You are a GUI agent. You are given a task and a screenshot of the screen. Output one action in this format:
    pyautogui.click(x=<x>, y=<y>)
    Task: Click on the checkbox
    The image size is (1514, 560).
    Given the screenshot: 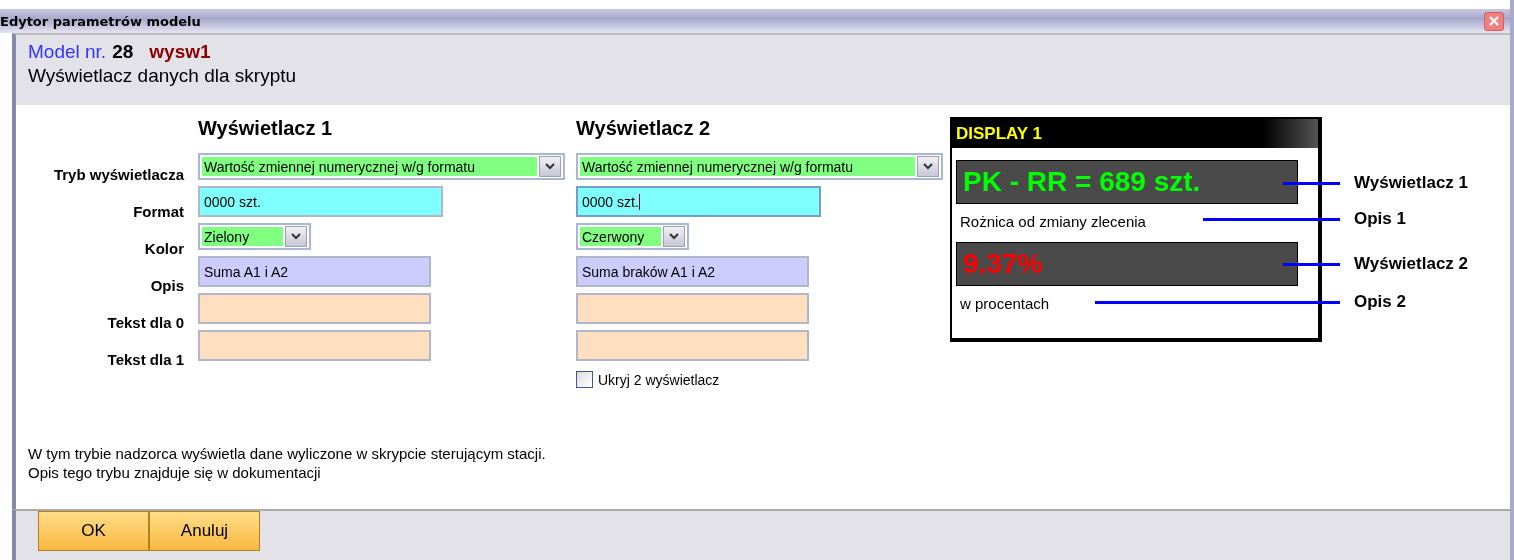 What is the action you would take?
    pyautogui.click(x=584, y=379)
    